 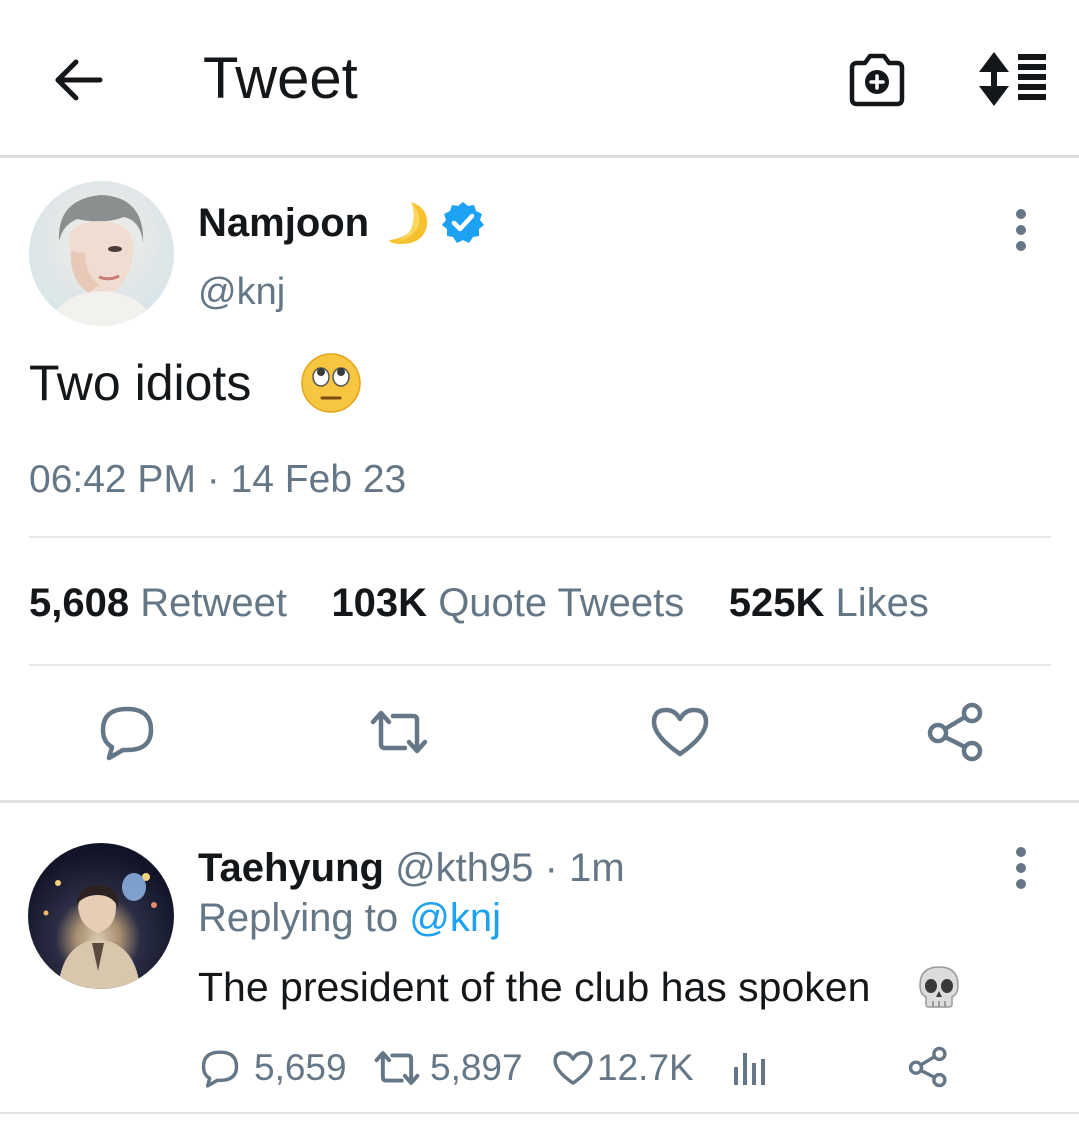 I want to click on skull-emoji-icon, so click(x=939, y=987).